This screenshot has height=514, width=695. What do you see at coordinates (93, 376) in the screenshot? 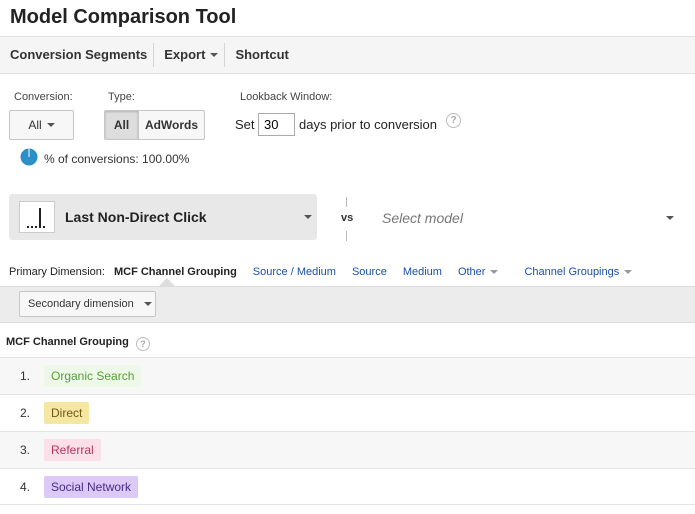
I see `channel-chip-organic-search: Organic Search` at bounding box center [93, 376].